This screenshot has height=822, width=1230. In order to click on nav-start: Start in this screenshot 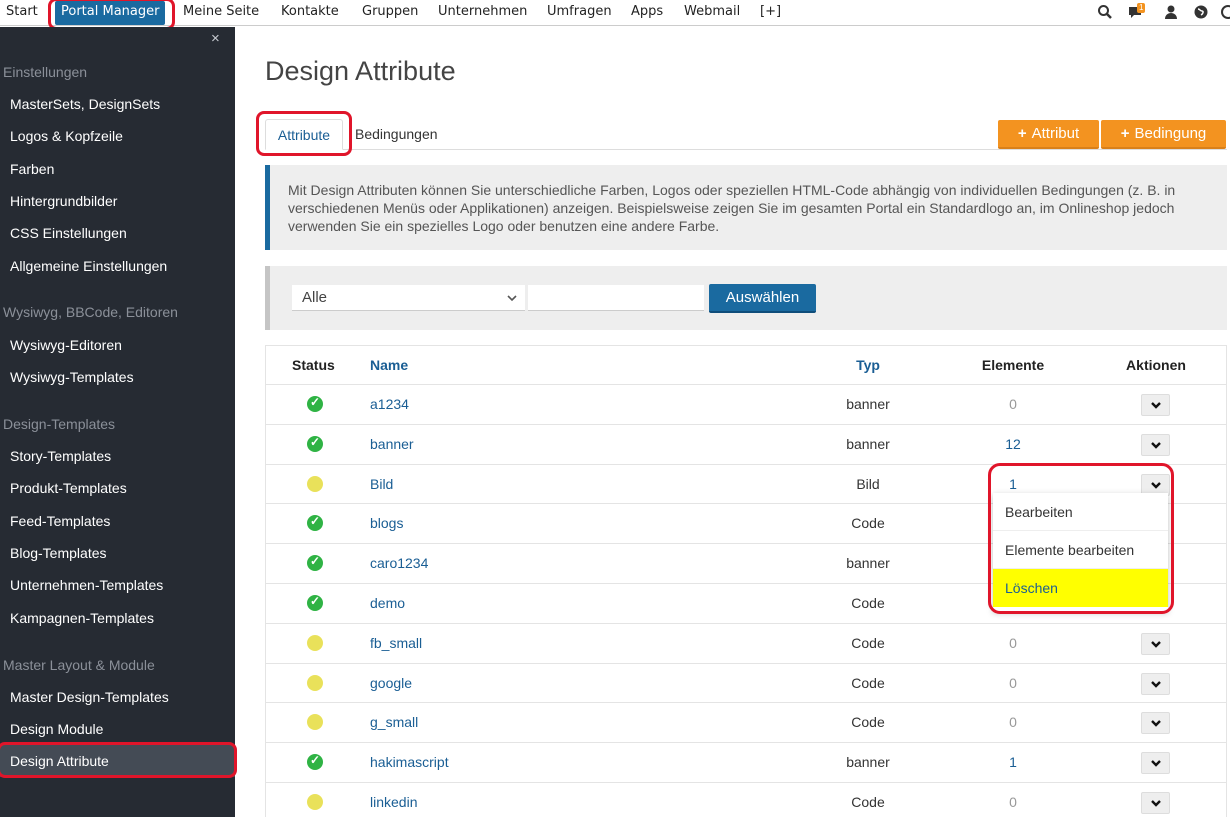, I will do `click(22, 13)`.